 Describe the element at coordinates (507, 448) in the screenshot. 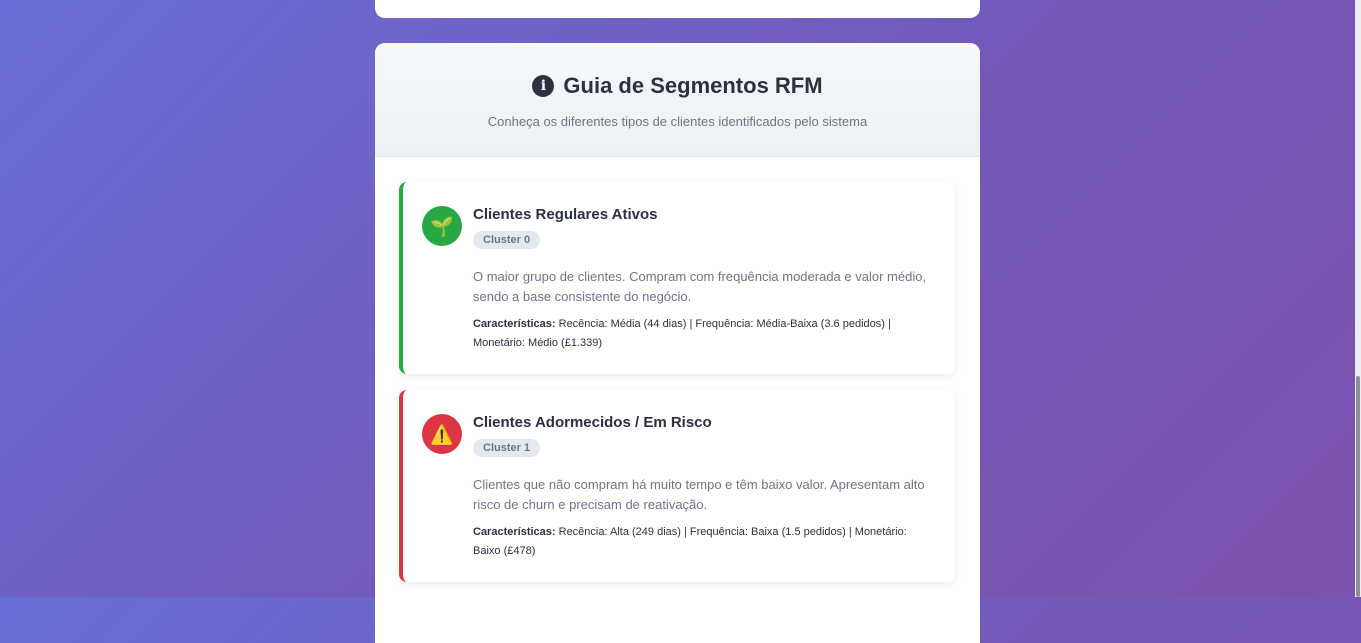

I see `cluster-badge: Cluster 1` at that location.